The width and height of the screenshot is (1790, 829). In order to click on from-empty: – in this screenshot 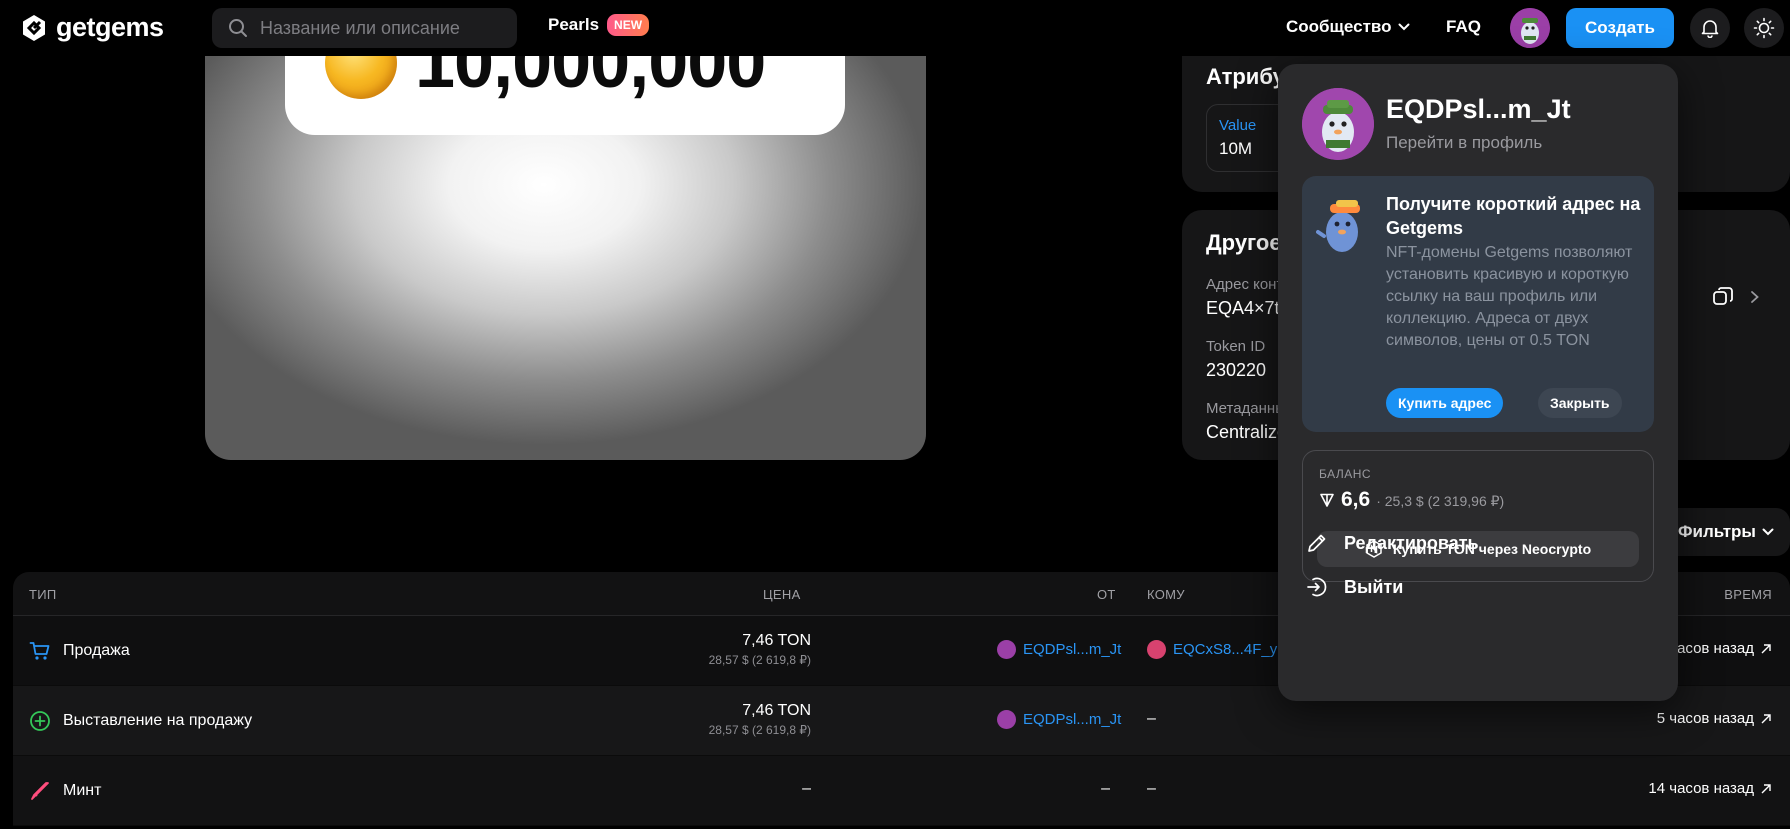, I will do `click(1105, 788)`.